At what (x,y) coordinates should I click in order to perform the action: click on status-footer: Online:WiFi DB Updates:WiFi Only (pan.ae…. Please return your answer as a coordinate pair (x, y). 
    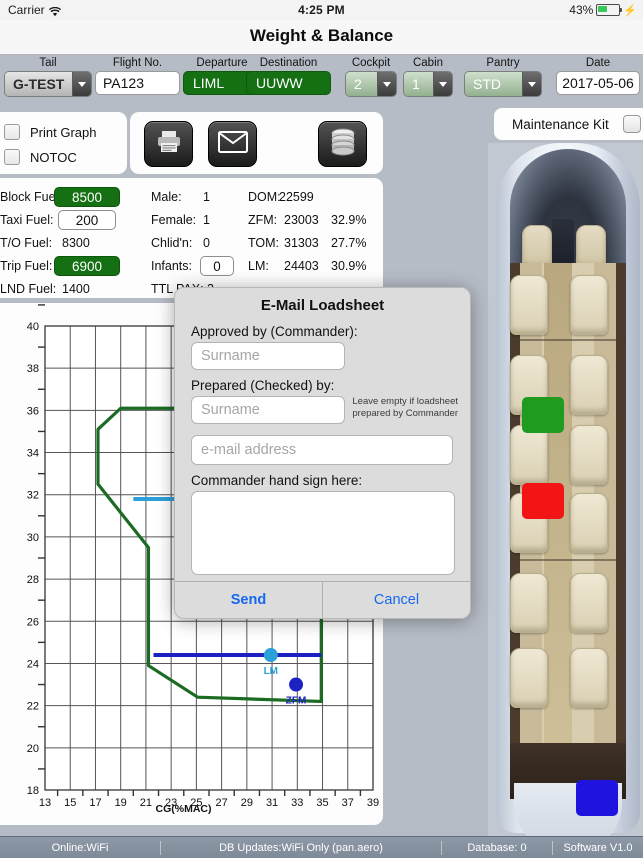
    Looking at the image, I should click on (321, 847).